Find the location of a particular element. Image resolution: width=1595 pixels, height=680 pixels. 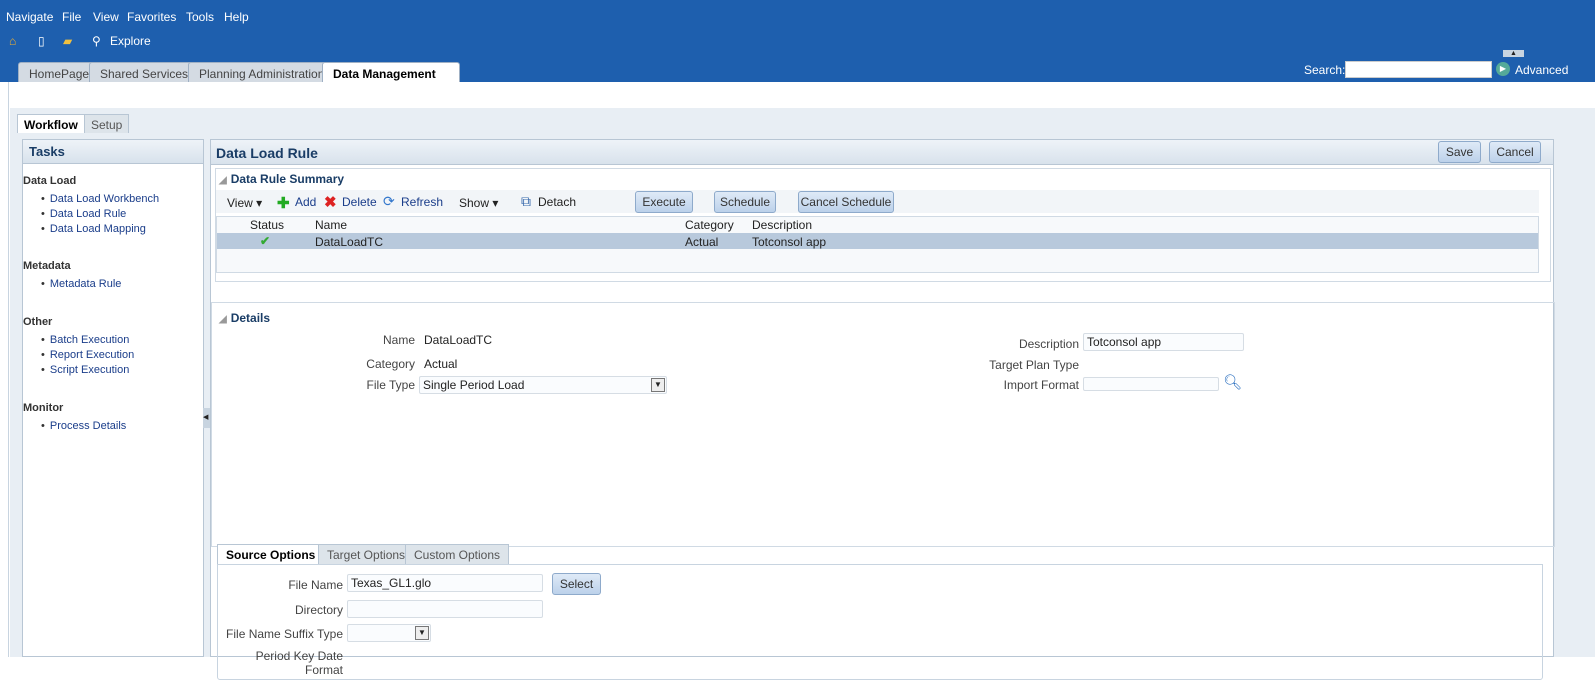

view-menu: View ▾ is located at coordinates (244, 203).